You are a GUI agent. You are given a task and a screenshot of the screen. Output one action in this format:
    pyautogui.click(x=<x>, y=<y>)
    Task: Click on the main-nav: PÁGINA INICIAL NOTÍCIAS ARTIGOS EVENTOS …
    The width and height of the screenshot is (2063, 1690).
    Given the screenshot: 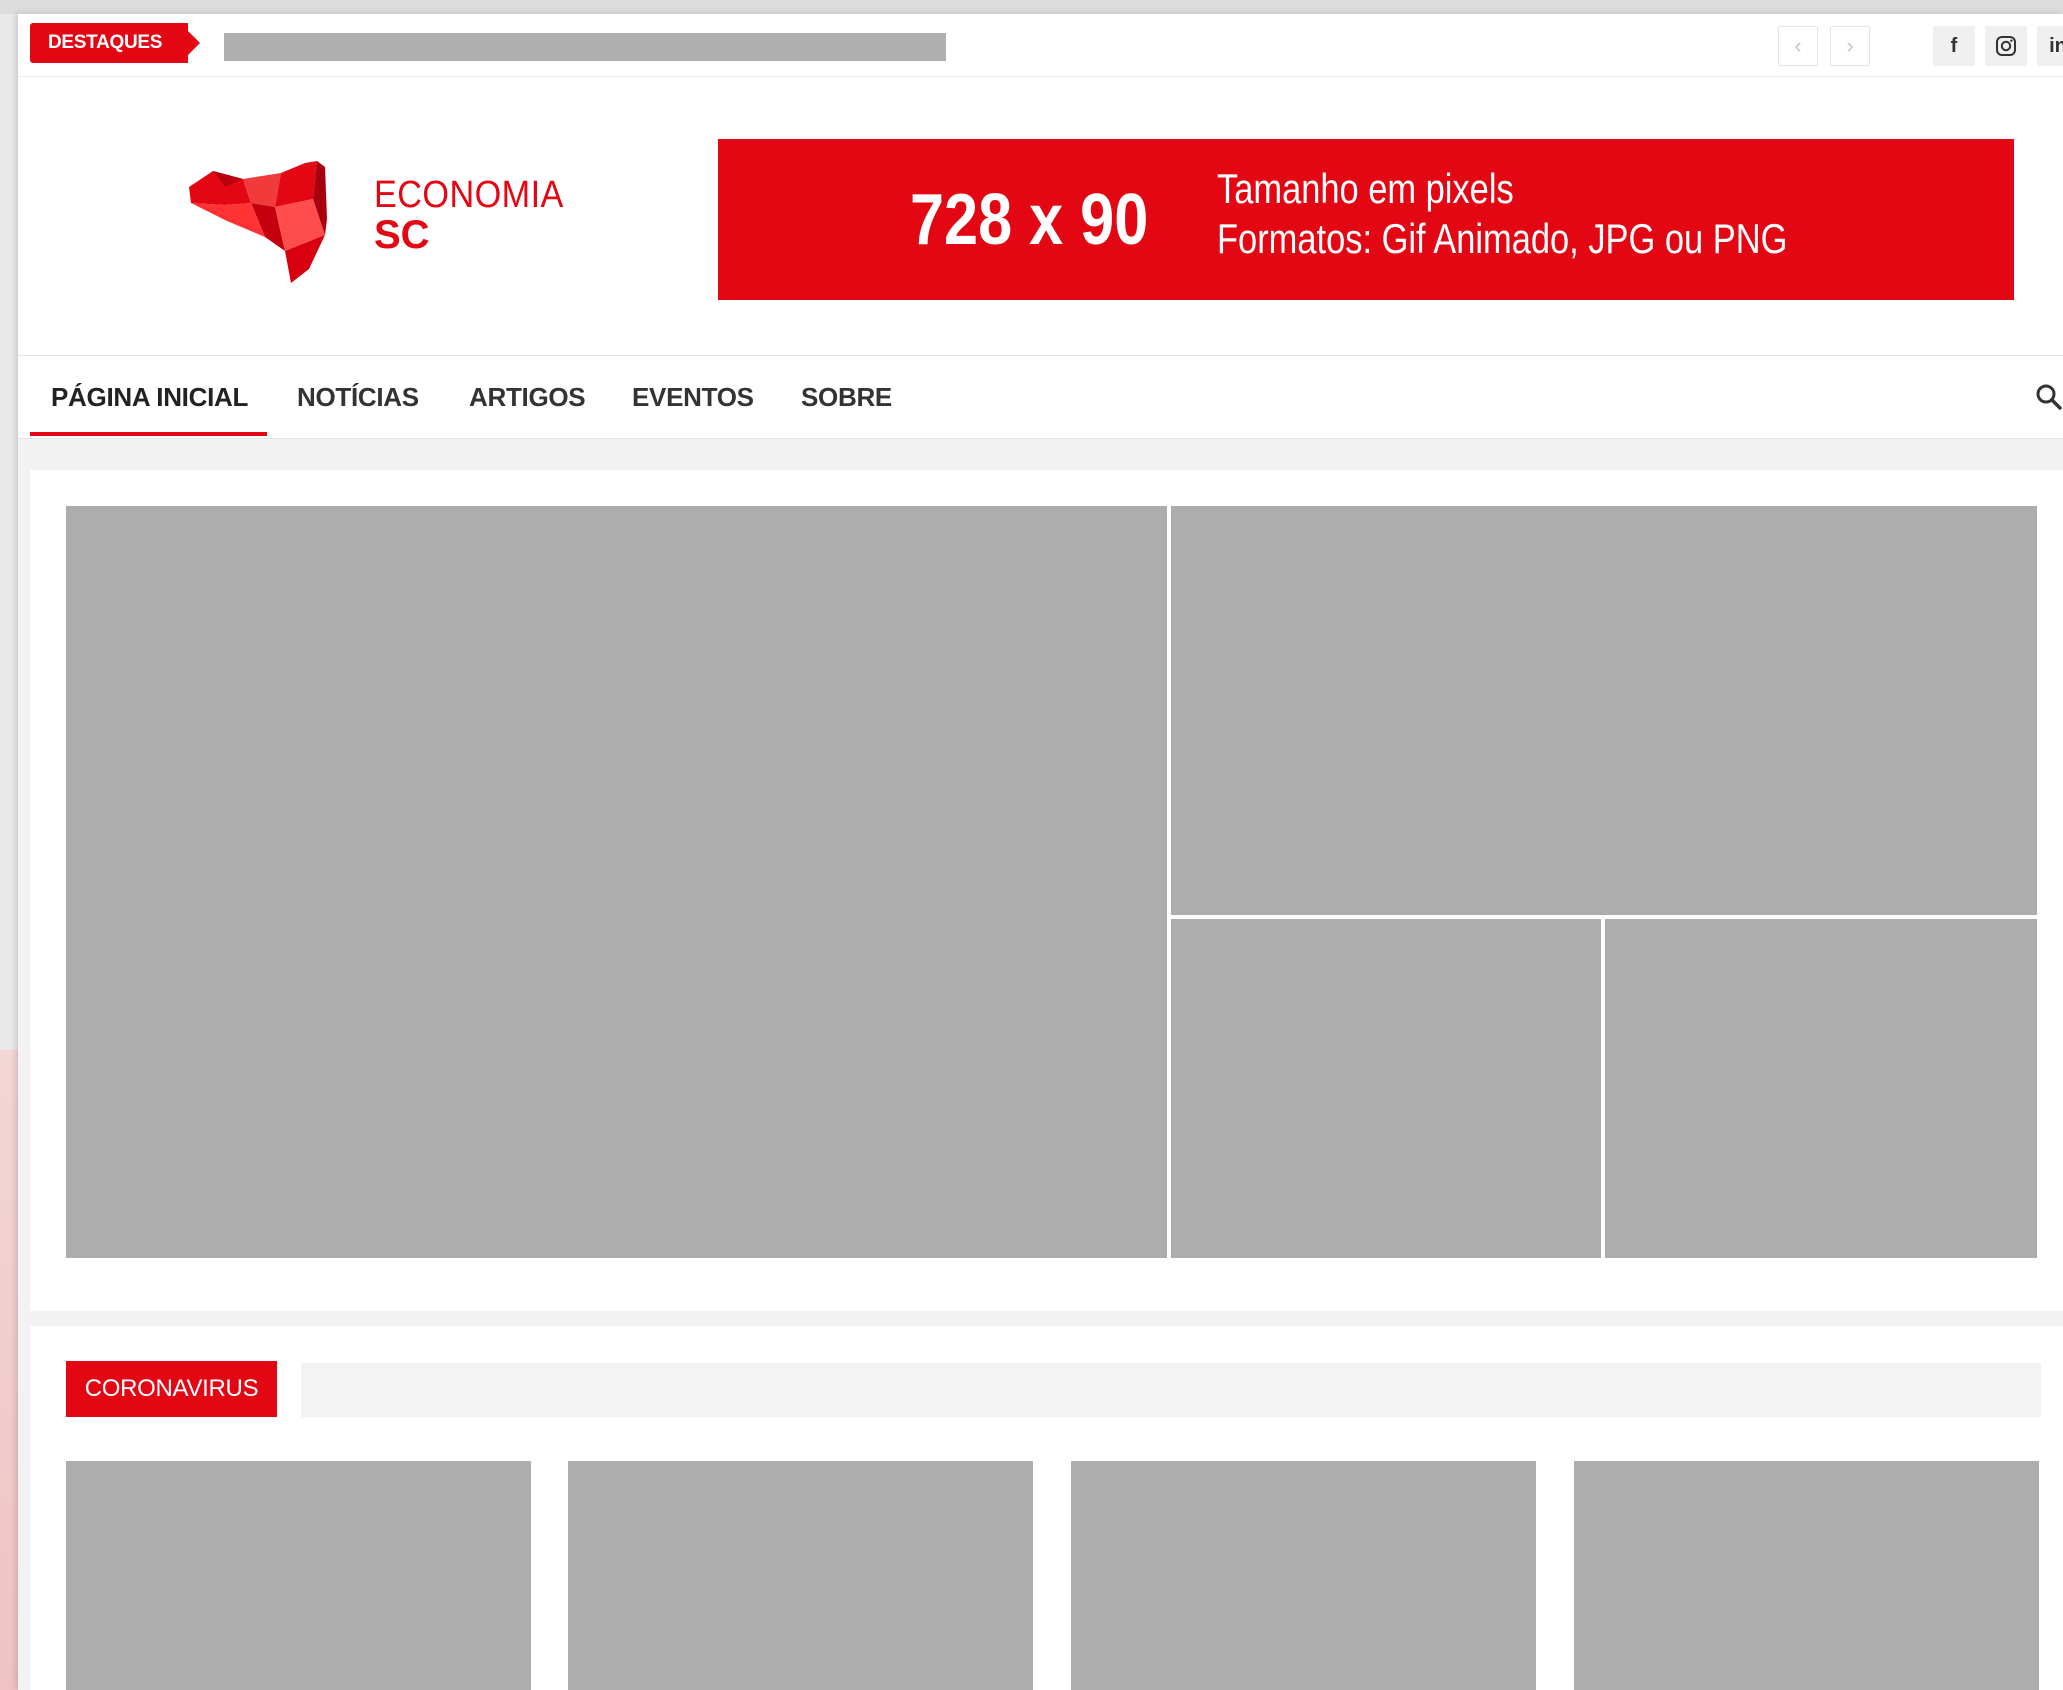 What is the action you would take?
    pyautogui.click(x=1040, y=397)
    